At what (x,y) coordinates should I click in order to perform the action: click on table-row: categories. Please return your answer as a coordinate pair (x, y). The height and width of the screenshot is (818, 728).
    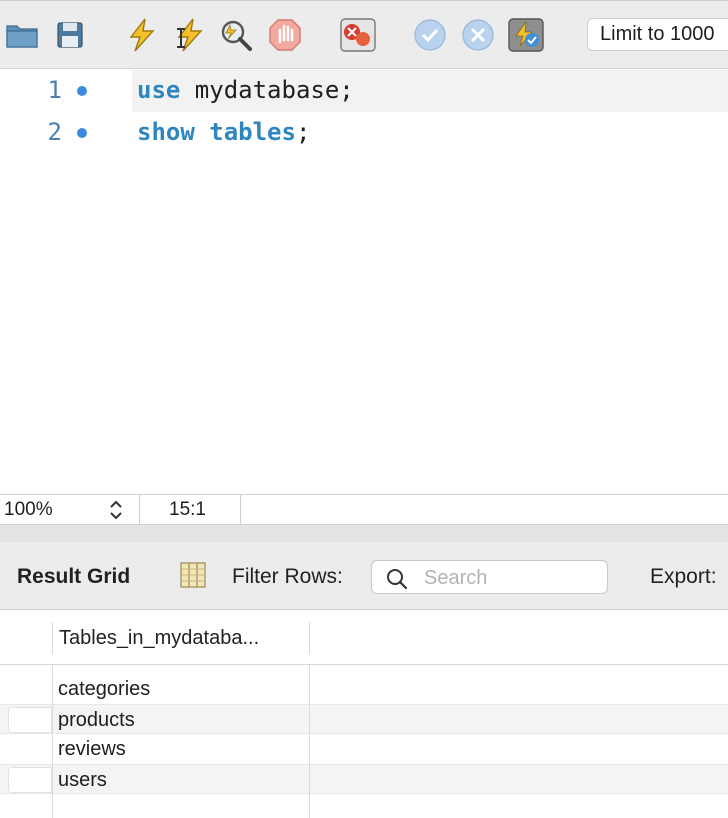
    Looking at the image, I should click on (364, 689).